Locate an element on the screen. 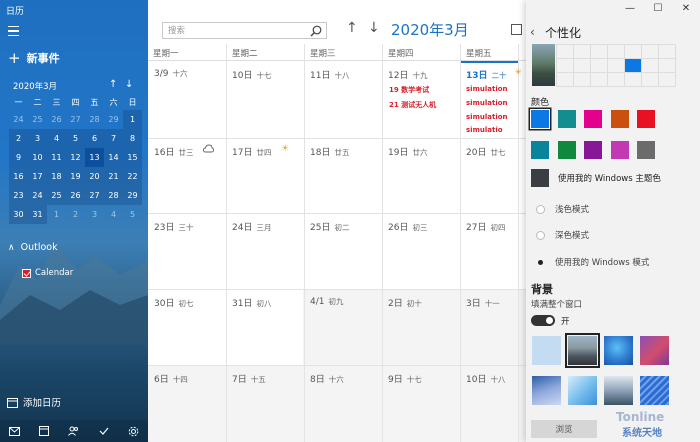 The height and width of the screenshot is (442, 700). view-calendar-icon is located at coordinates (516, 29).